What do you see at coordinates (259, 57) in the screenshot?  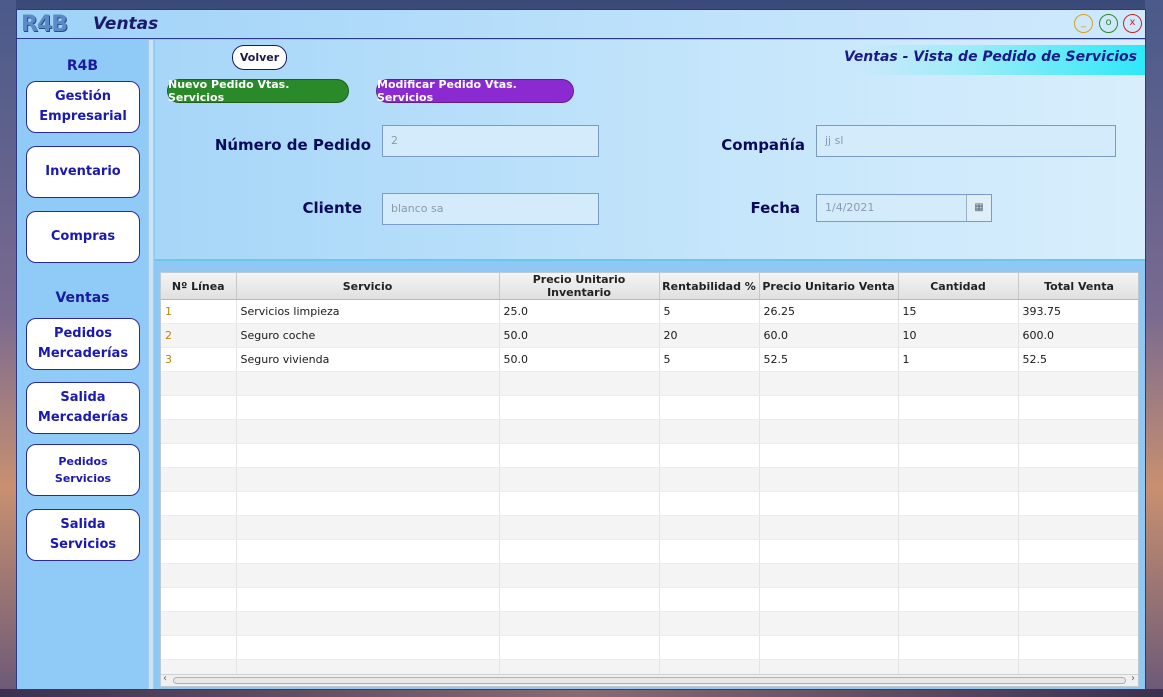 I see `volver-button: Volver` at bounding box center [259, 57].